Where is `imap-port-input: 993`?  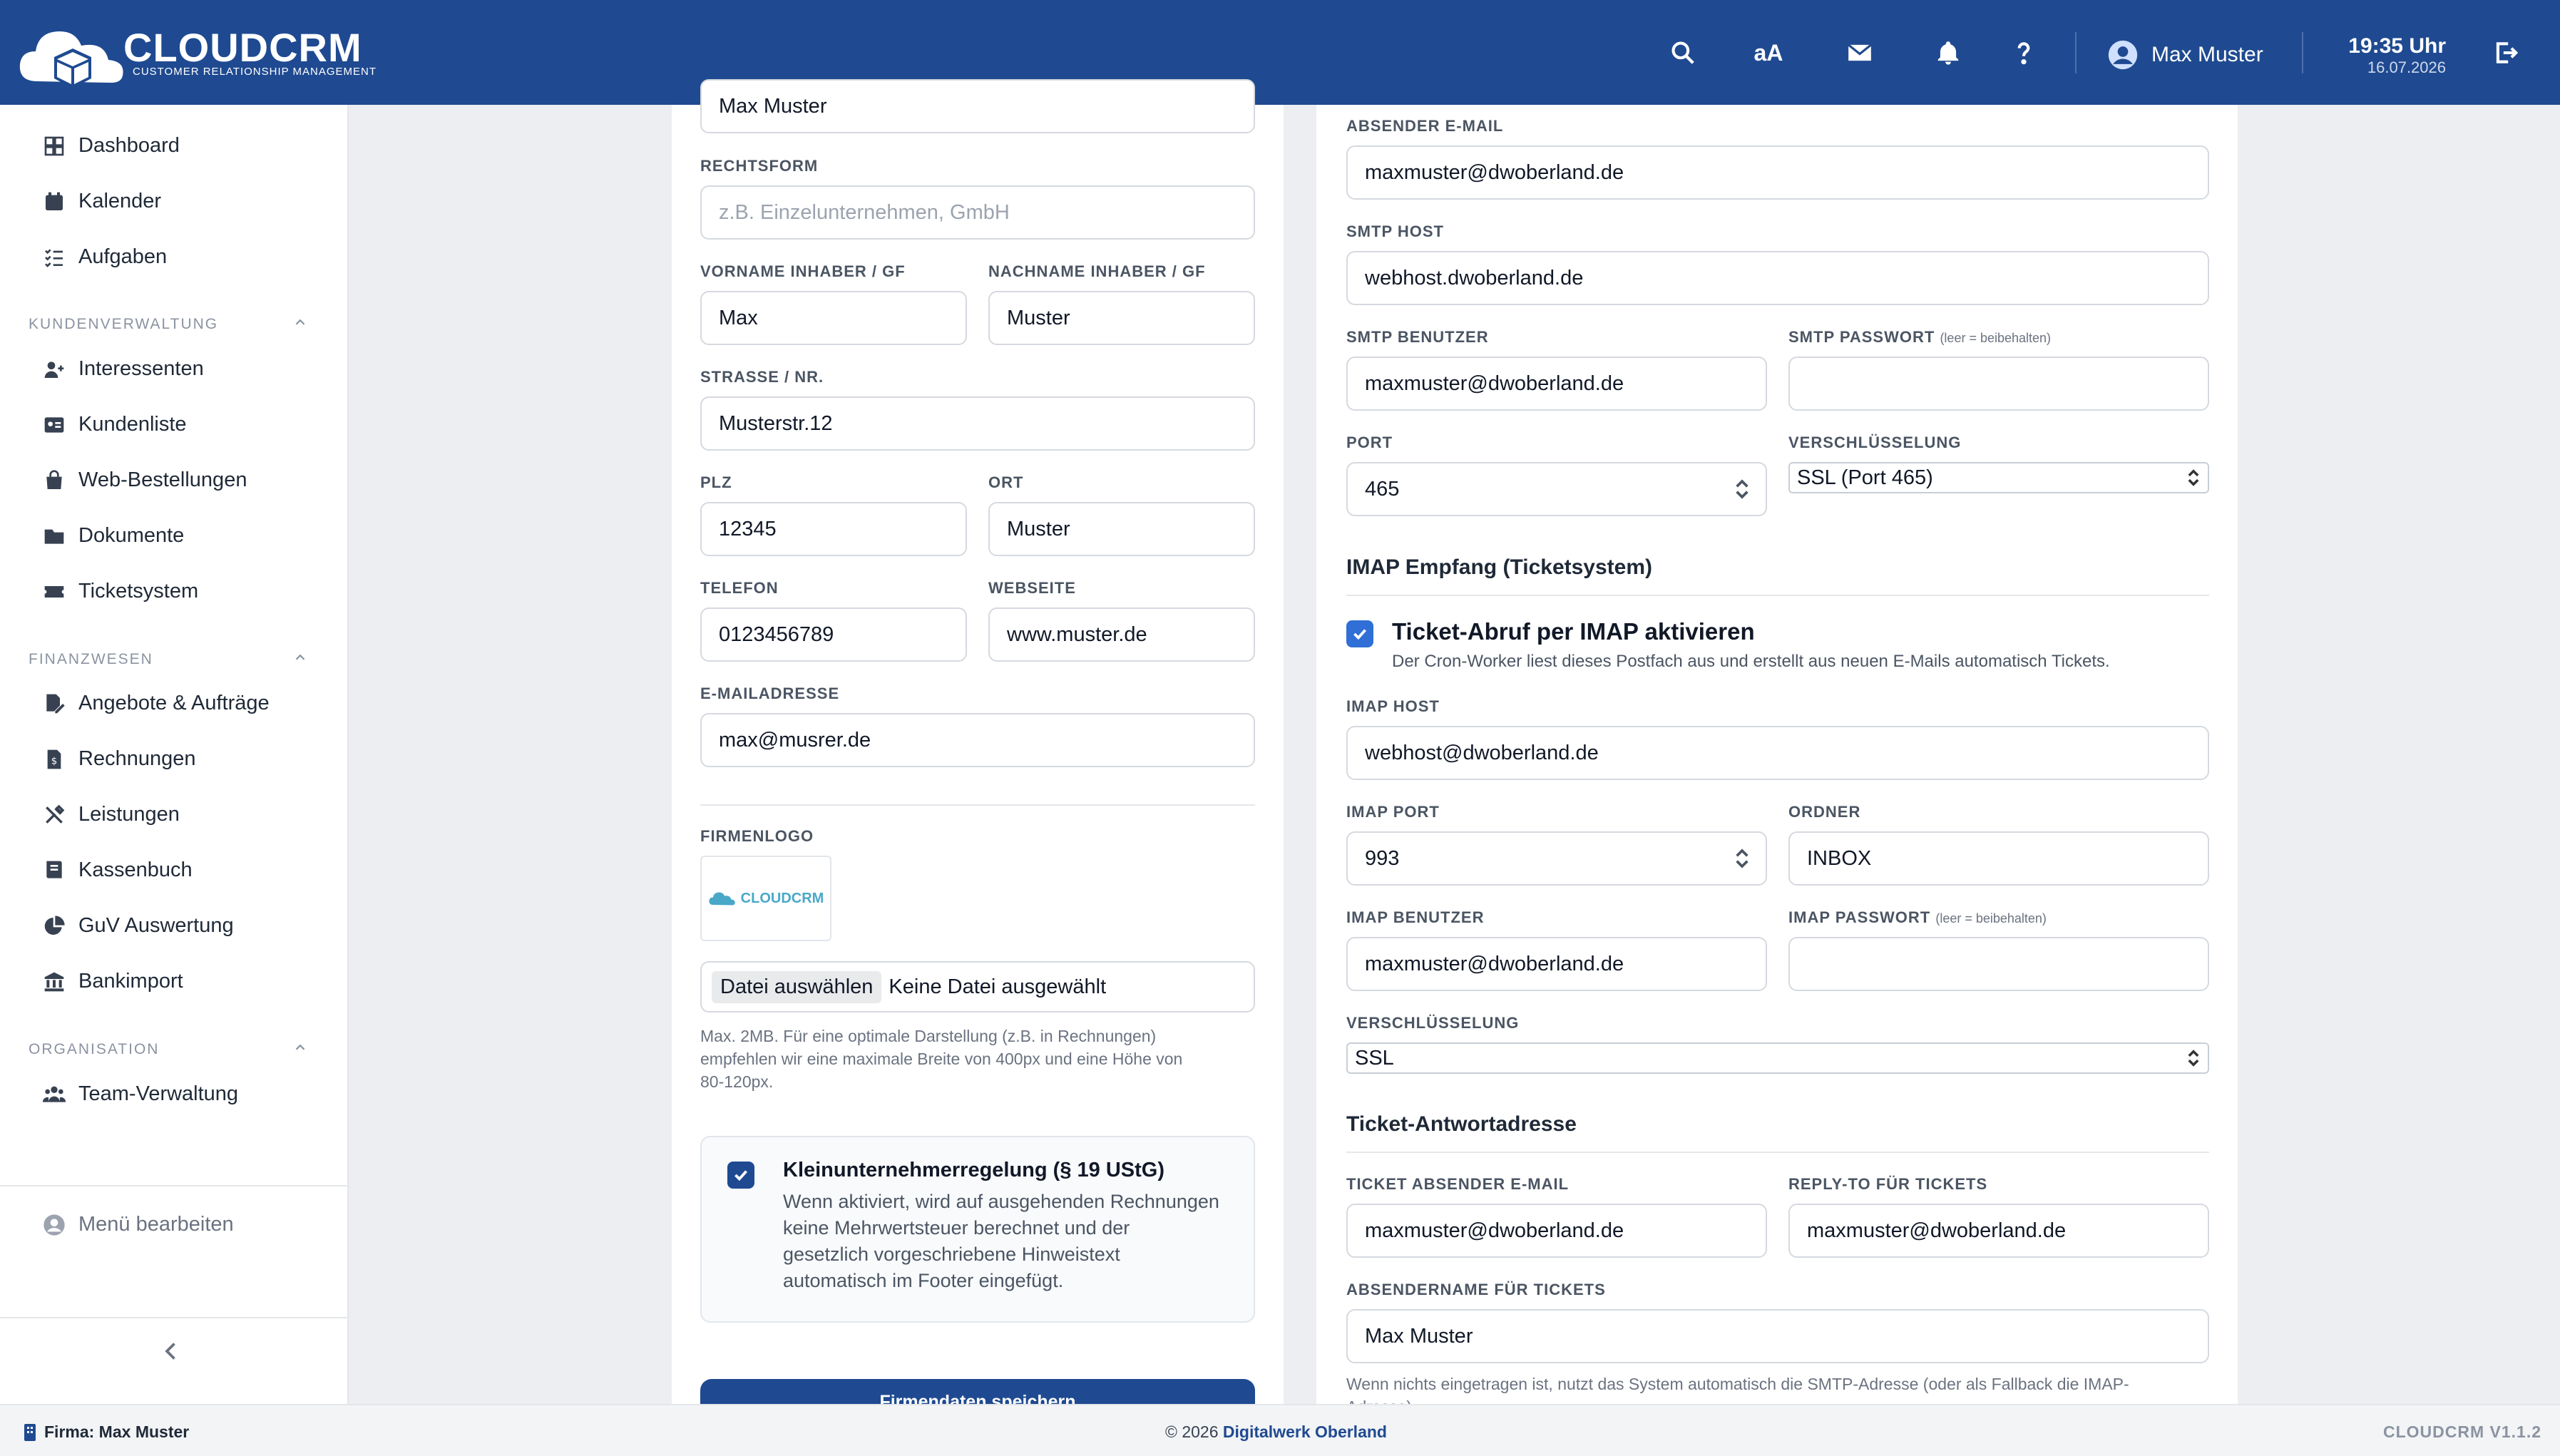 imap-port-input: 993 is located at coordinates (1556, 858).